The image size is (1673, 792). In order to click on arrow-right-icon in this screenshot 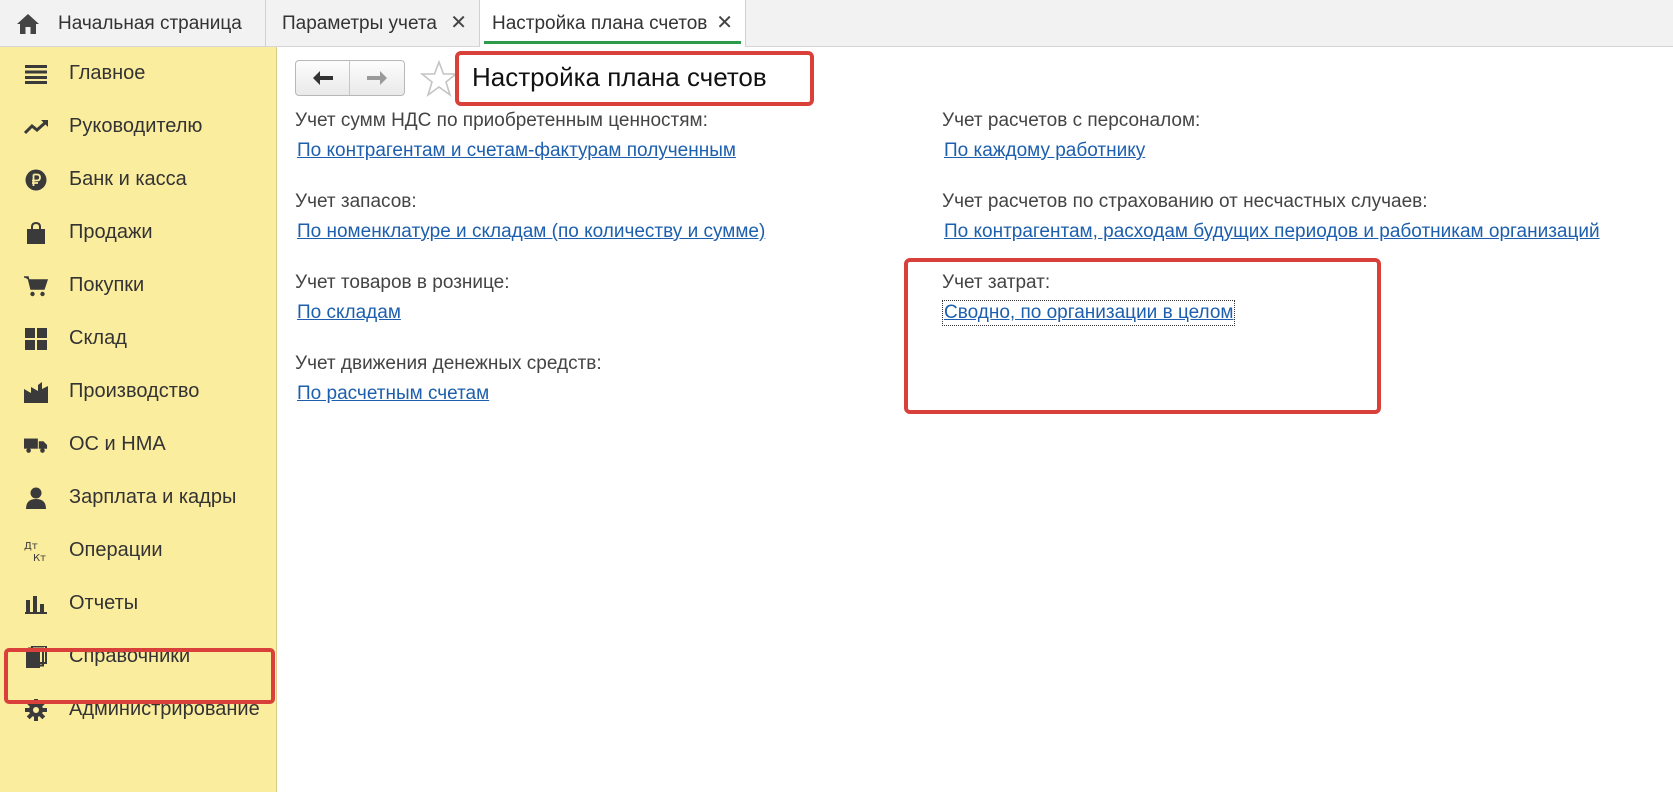, I will do `click(377, 78)`.